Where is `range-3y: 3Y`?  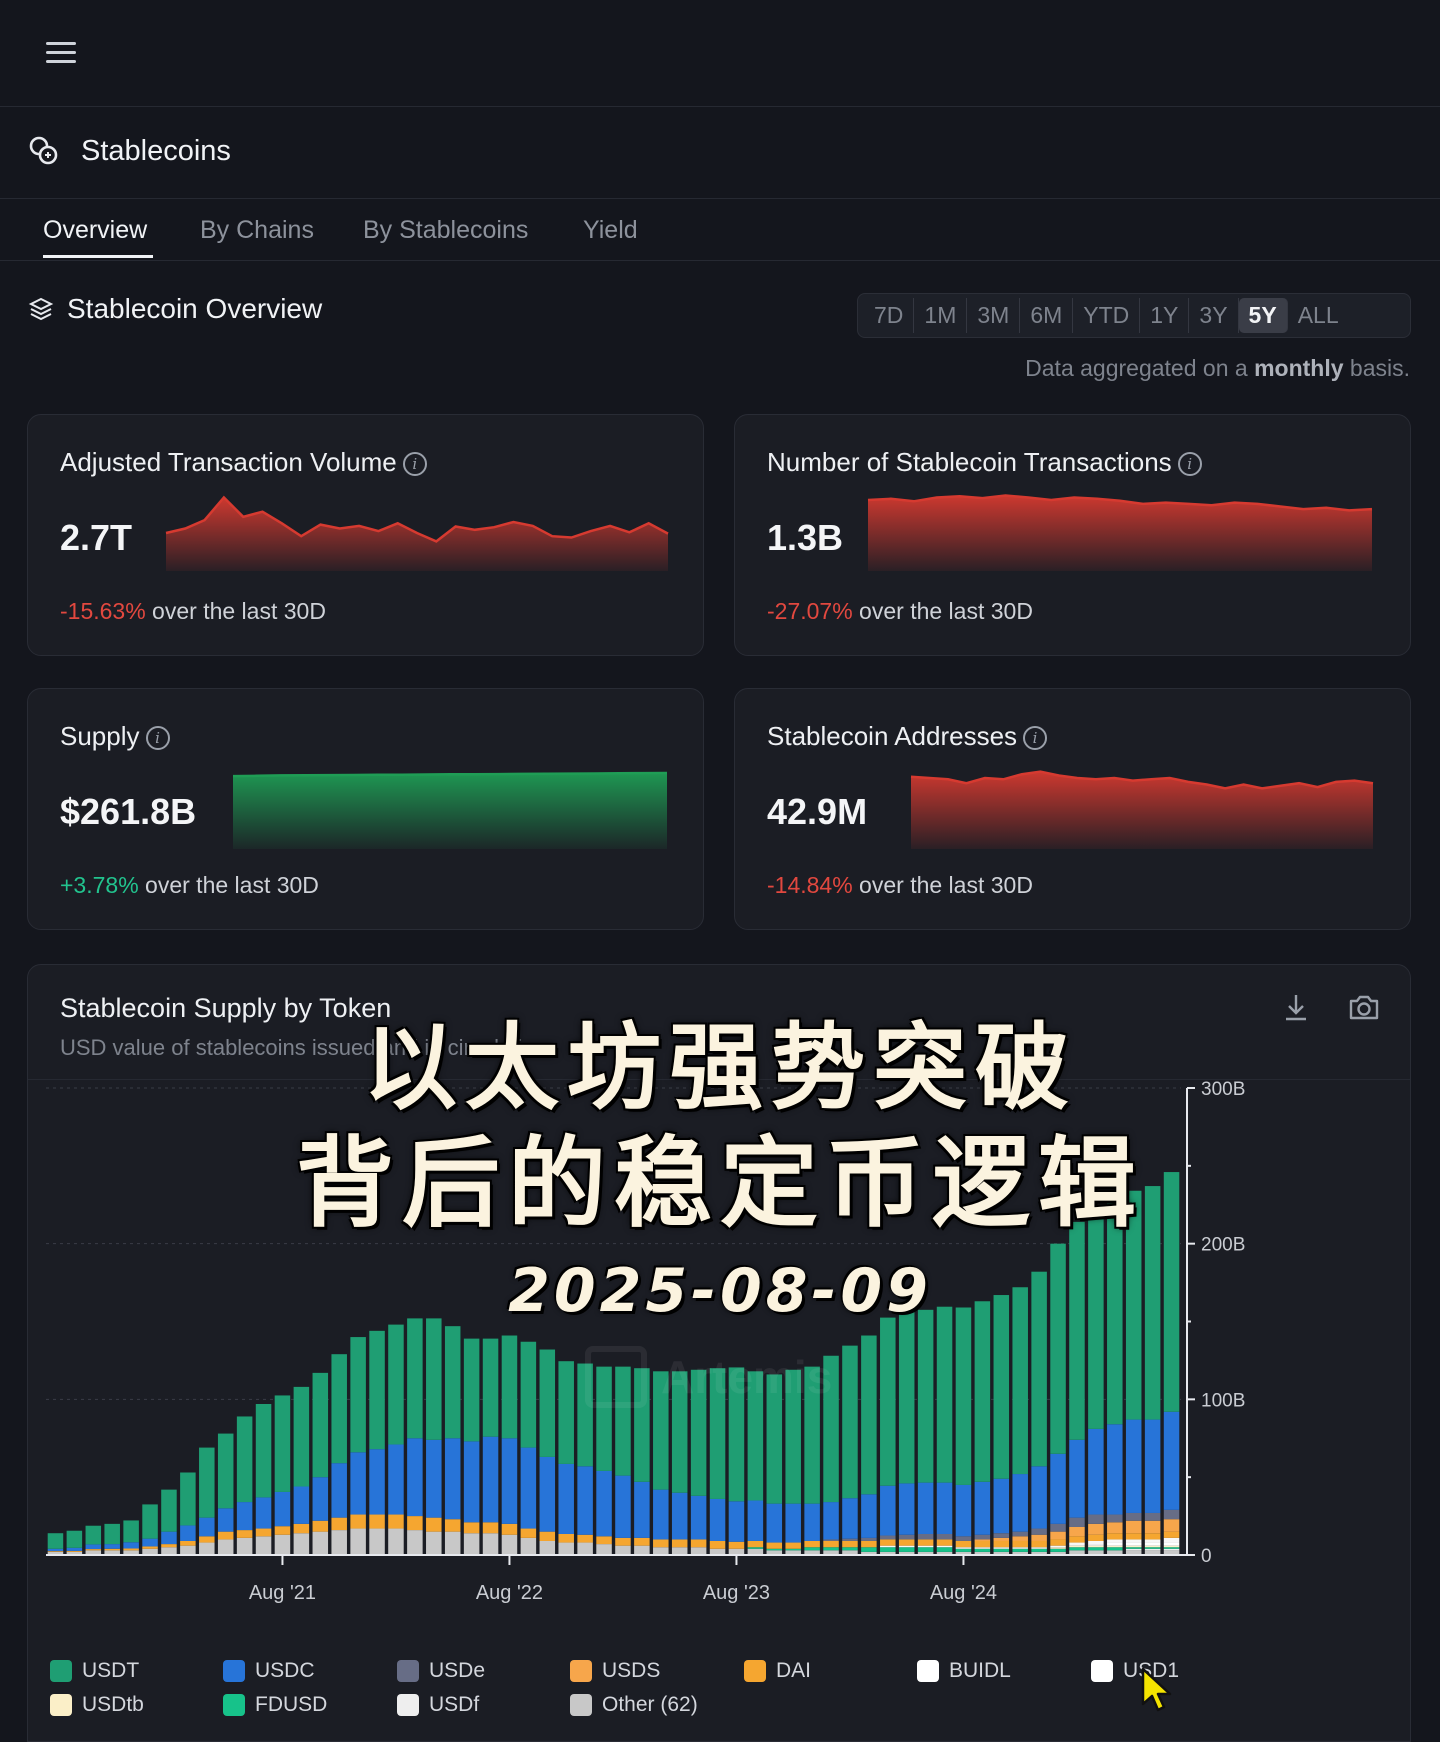 range-3y: 3Y is located at coordinates (1214, 315).